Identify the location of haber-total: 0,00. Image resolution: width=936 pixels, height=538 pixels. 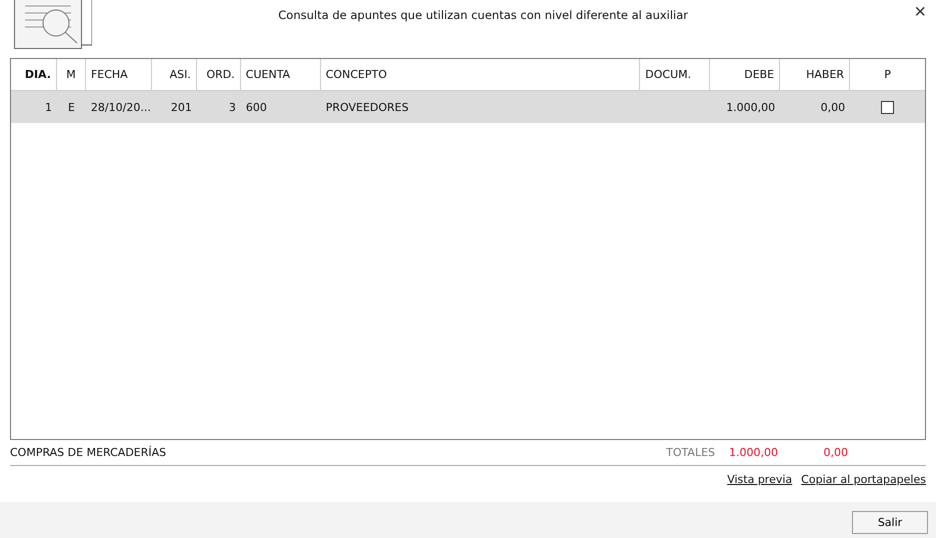
(835, 452).